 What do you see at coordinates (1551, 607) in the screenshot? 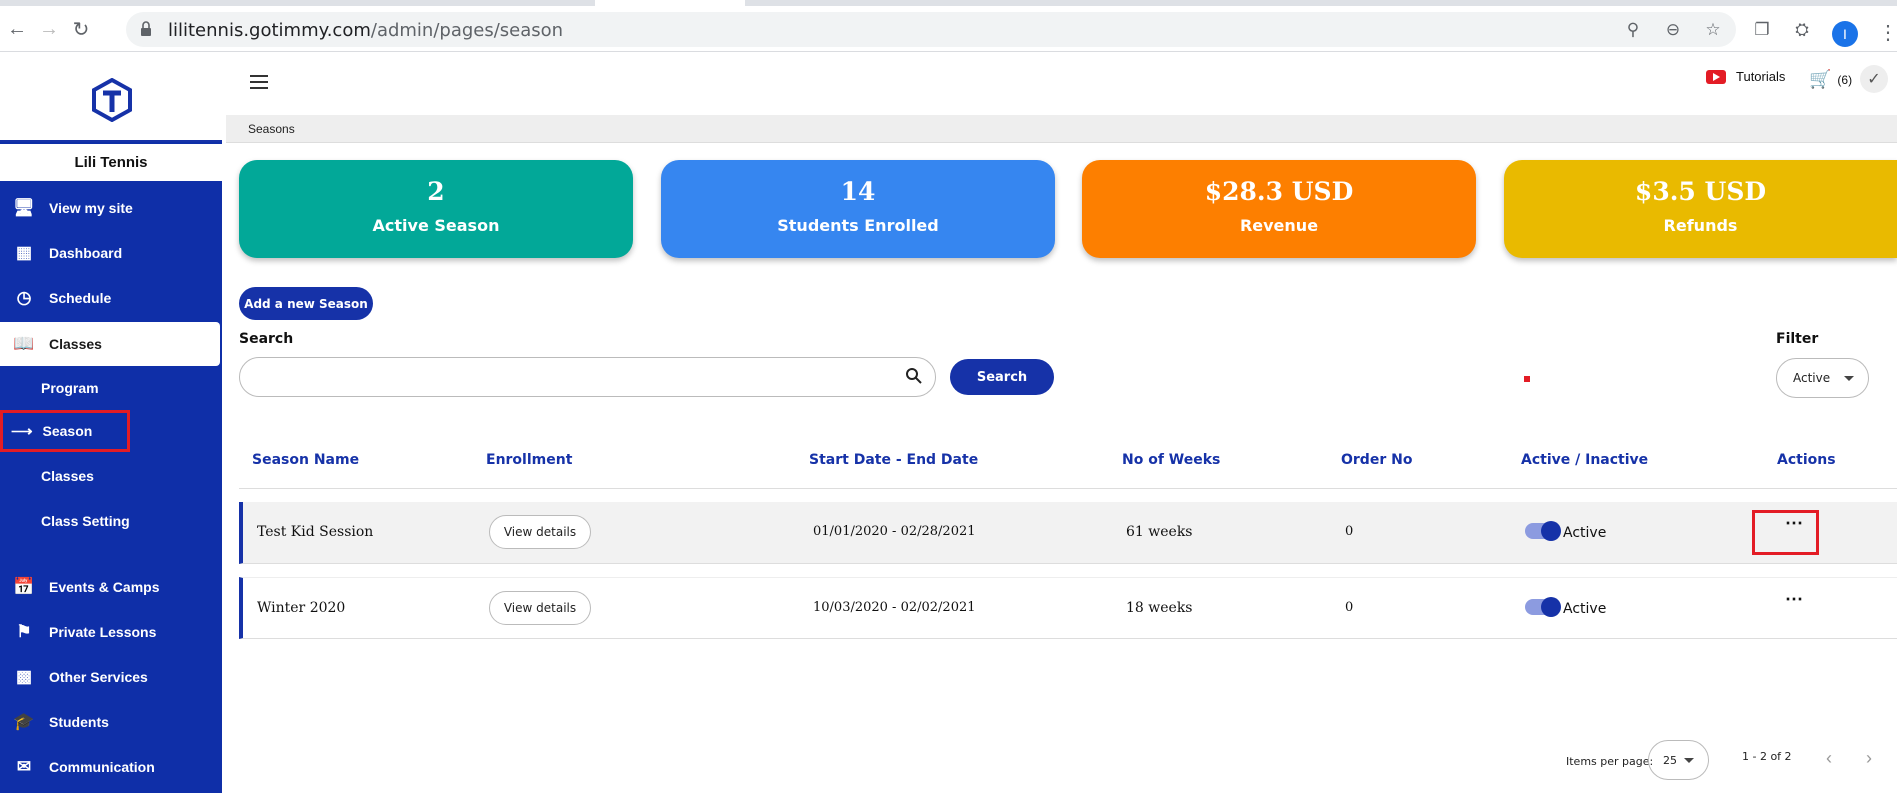
I see `toggle-knob` at bounding box center [1551, 607].